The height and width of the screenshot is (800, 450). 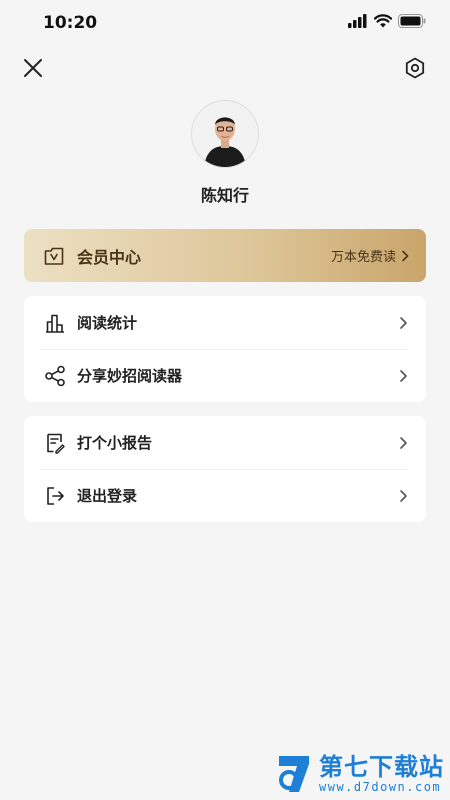 I want to click on profile-section: 陈知行, so click(x=225, y=153).